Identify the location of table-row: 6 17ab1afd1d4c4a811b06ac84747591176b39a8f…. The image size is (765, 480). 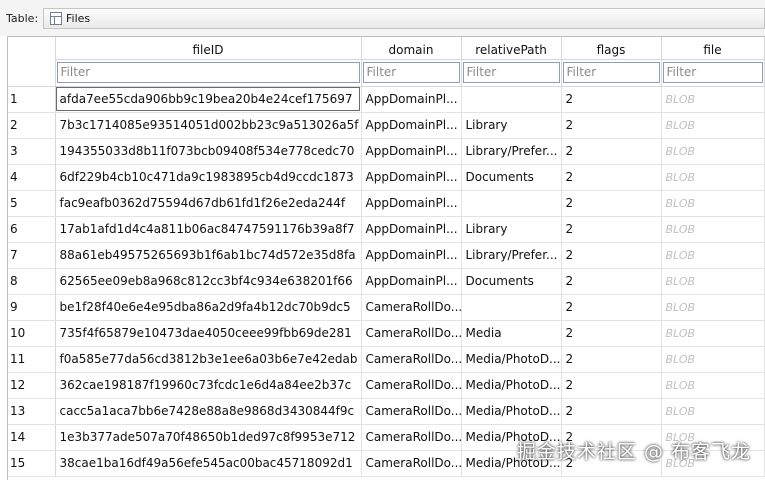
(386, 229).